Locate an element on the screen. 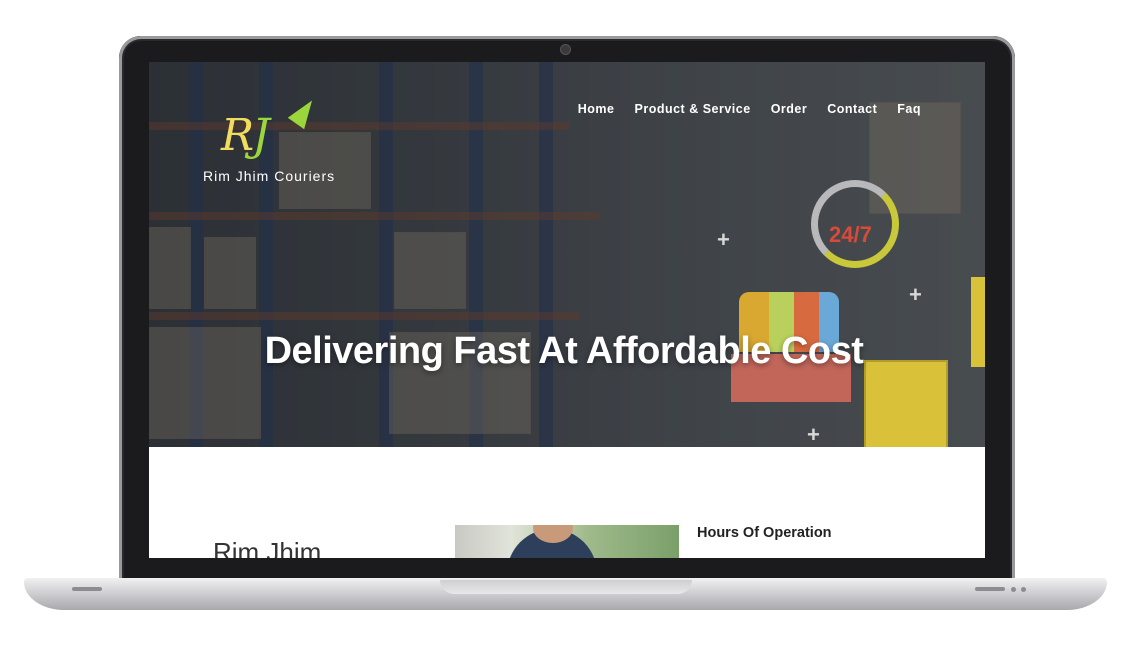 This screenshot has width=1131, height=650. webcam-icon is located at coordinates (565, 49).